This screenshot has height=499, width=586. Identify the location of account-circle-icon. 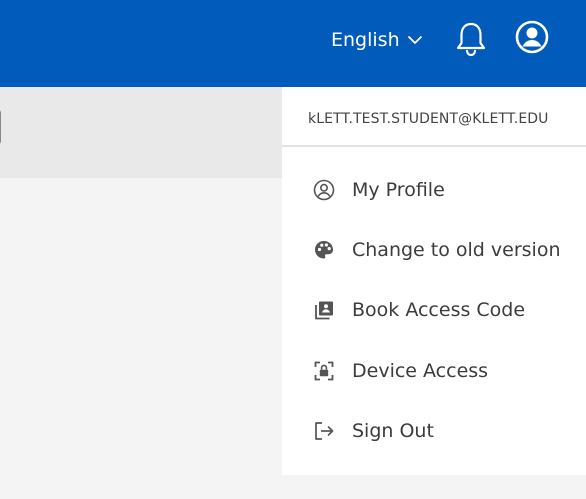
(532, 37).